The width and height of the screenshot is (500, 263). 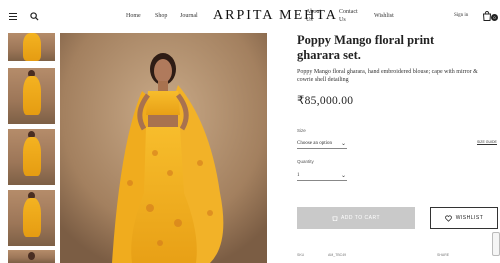 I want to click on heart-icon, so click(x=448, y=218).